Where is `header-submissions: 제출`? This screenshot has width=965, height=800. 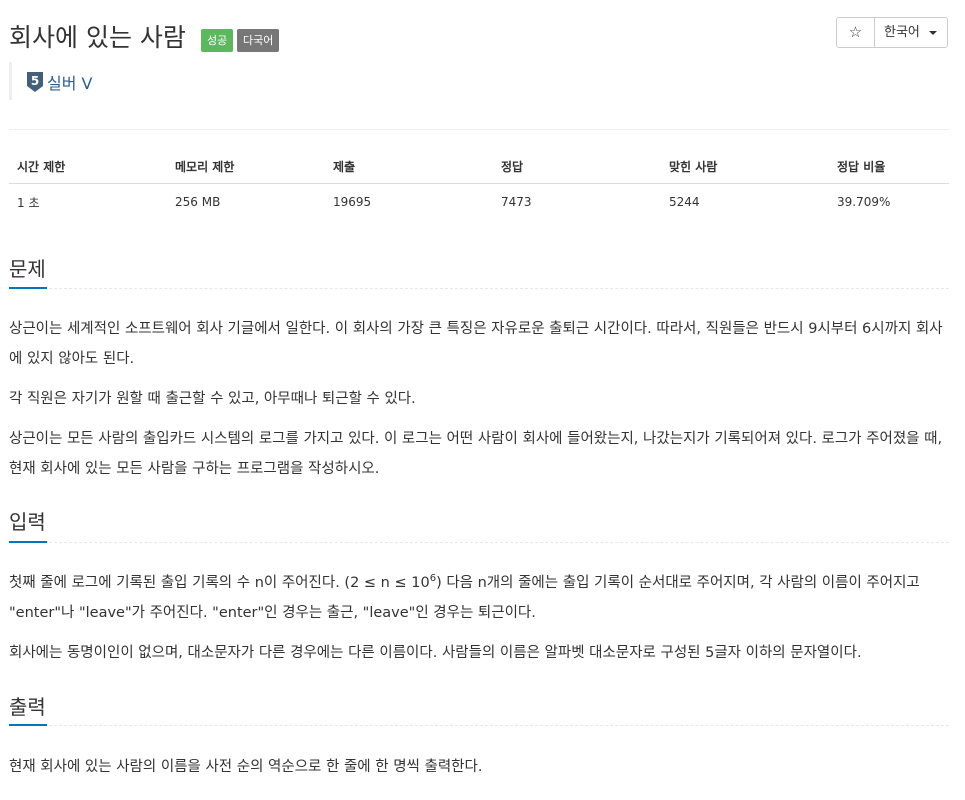 header-submissions: 제출 is located at coordinates (409, 167).